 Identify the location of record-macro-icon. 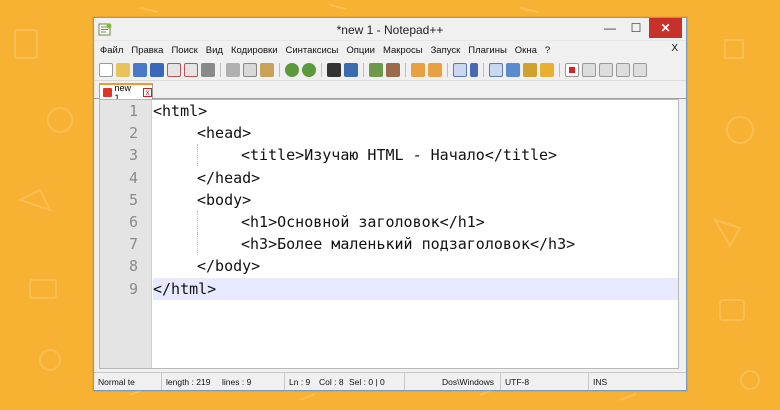
(572, 69).